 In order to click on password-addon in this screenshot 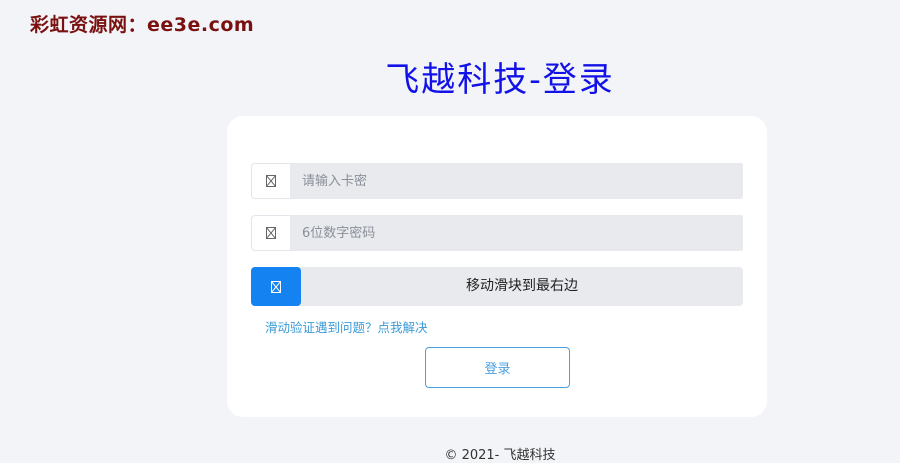, I will do `click(270, 233)`.